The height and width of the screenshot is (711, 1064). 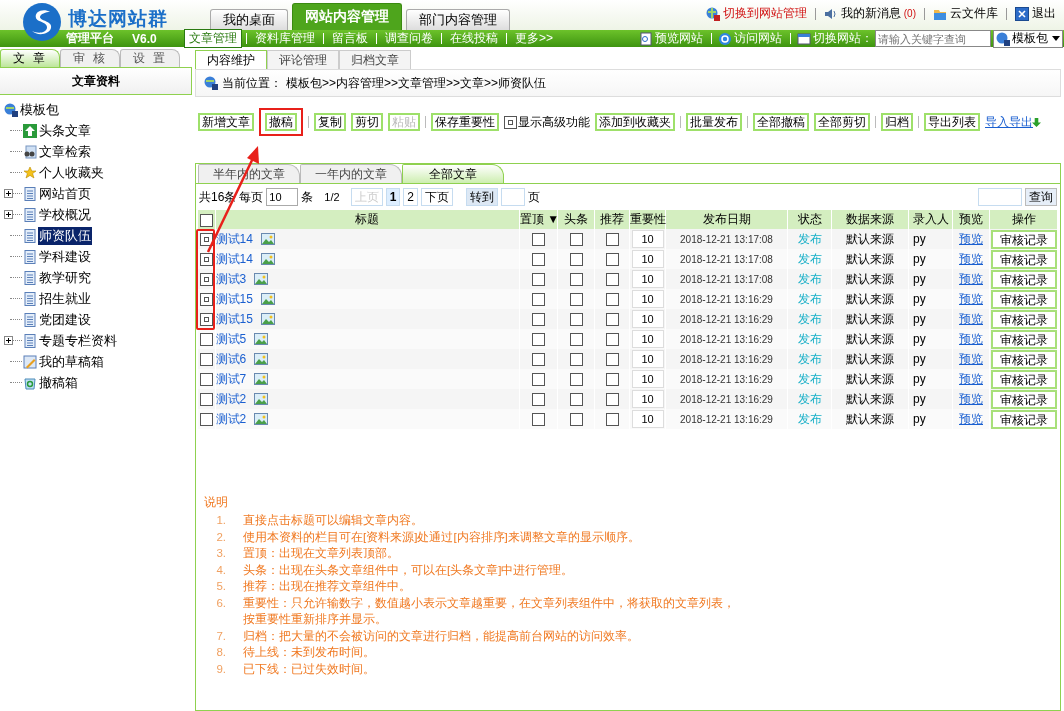 I want to click on toolbar-button: 添加到收藏夹, so click(x=635, y=122).